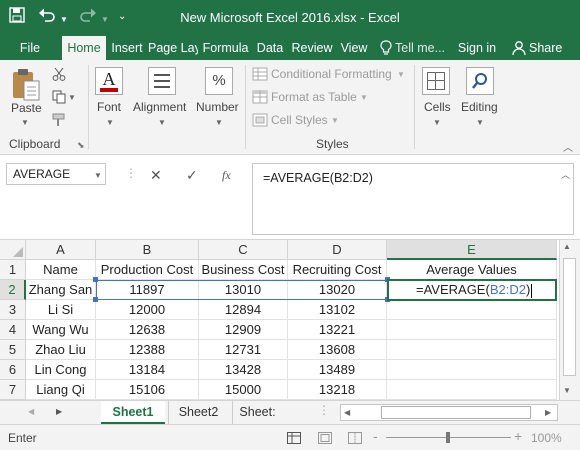 The height and width of the screenshot is (450, 580). What do you see at coordinates (13, 390) in the screenshot?
I see `row-header-7: 7` at bounding box center [13, 390].